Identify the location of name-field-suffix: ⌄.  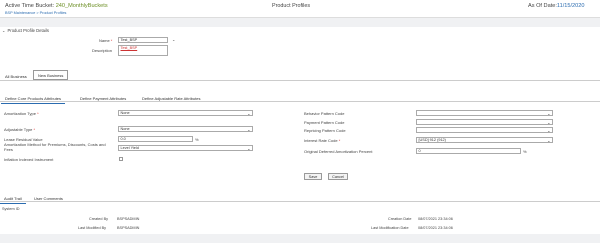
(174, 39).